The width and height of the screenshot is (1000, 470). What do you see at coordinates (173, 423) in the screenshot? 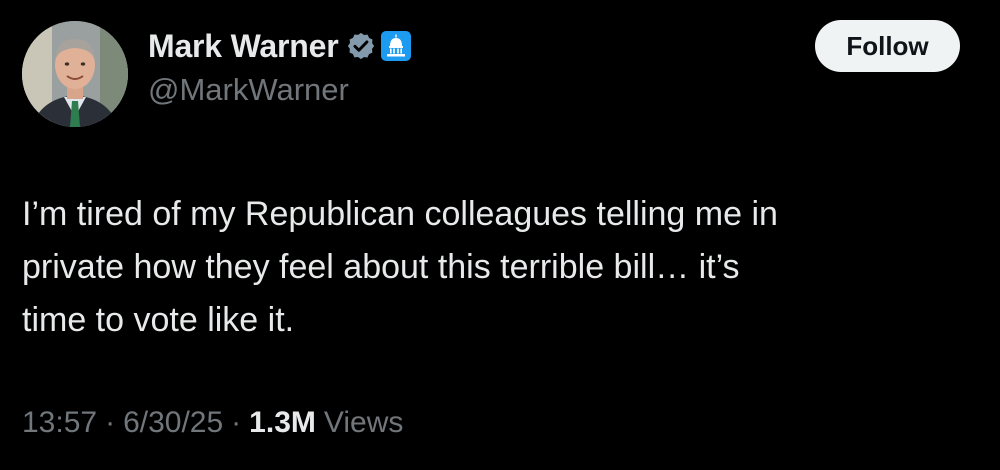
I see `tweet-date: 6/30/25` at bounding box center [173, 423].